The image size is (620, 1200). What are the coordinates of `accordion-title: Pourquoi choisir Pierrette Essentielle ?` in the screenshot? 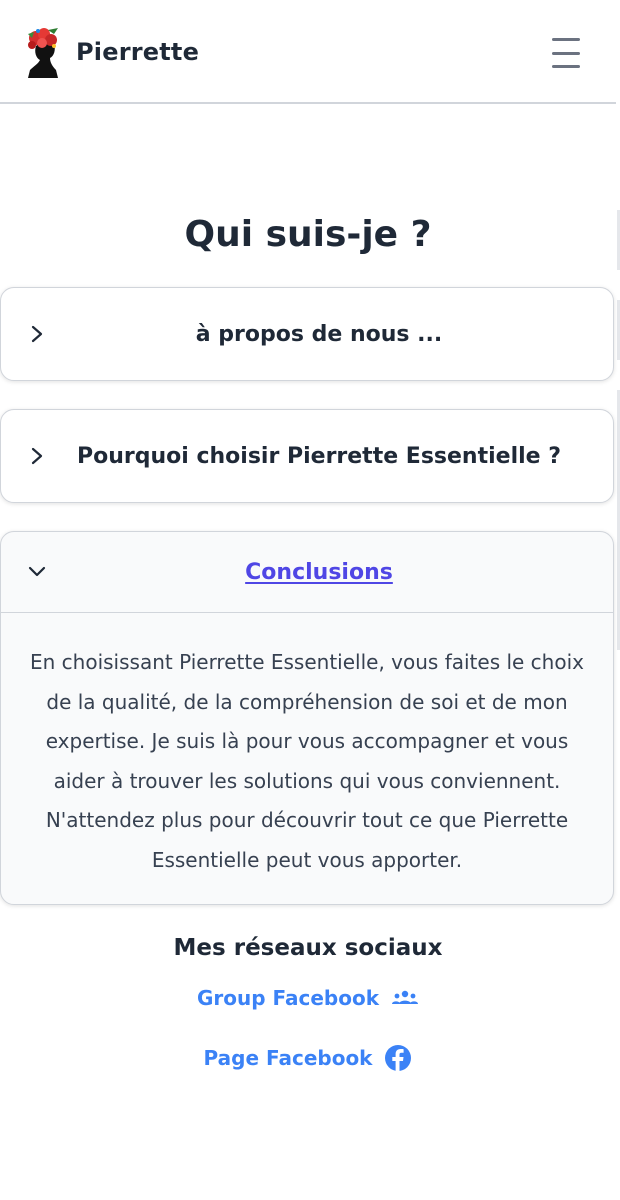 It's located at (319, 456).